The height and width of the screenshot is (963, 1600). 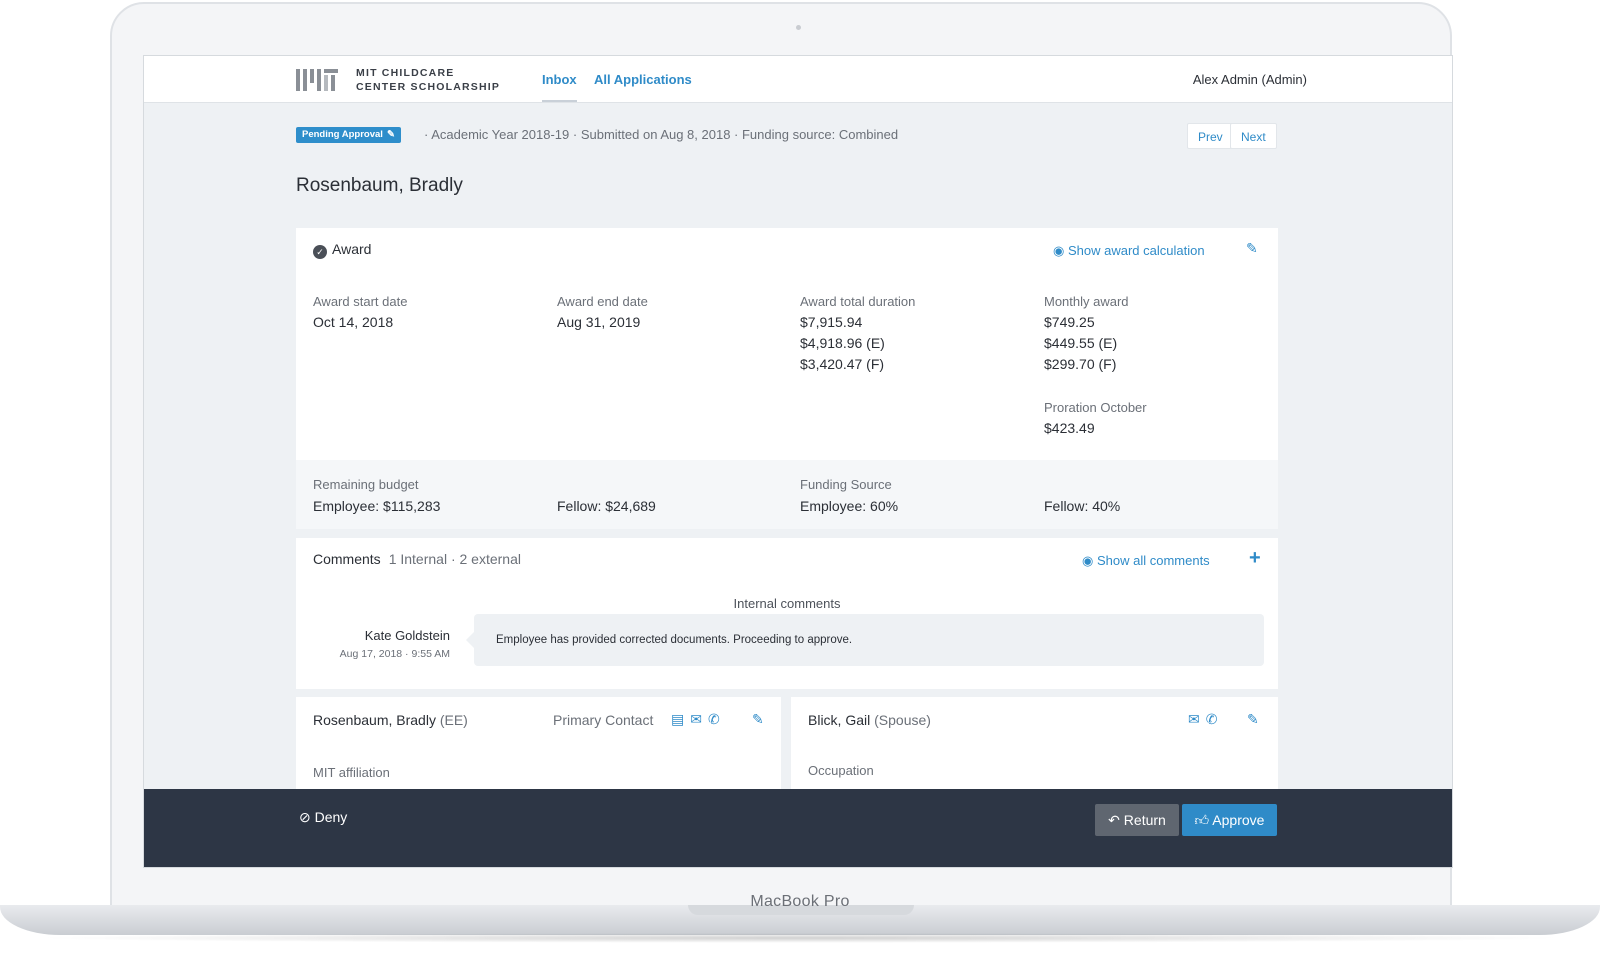 What do you see at coordinates (1255, 558) in the screenshot?
I see `add-comment-icon: +` at bounding box center [1255, 558].